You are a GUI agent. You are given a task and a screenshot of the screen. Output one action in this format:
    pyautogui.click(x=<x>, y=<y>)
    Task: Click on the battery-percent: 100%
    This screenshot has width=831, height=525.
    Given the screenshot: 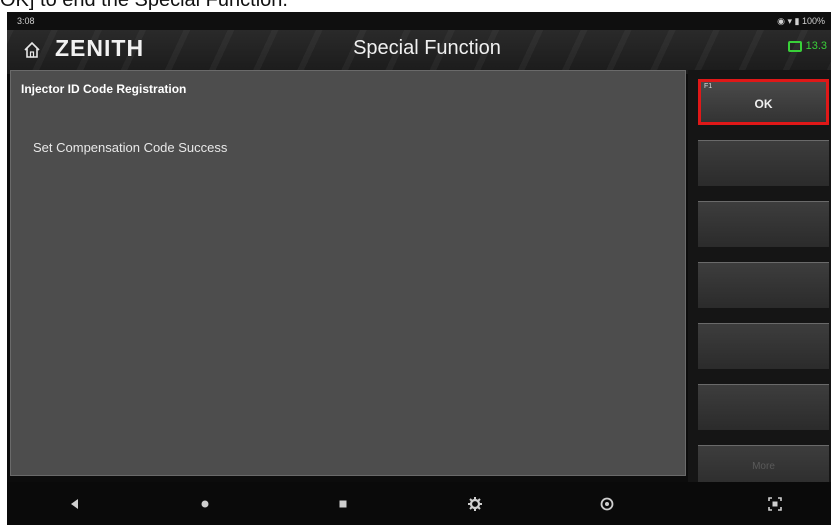 What is the action you would take?
    pyautogui.click(x=813, y=21)
    